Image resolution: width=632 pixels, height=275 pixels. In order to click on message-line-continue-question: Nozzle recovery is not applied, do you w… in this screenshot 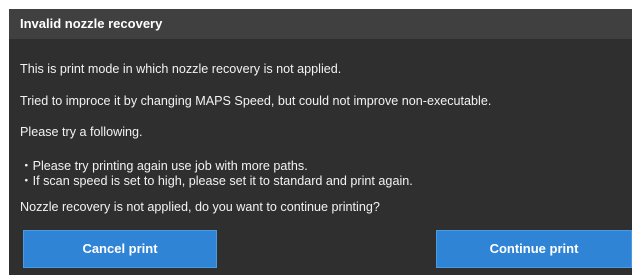, I will do `click(200, 207)`.